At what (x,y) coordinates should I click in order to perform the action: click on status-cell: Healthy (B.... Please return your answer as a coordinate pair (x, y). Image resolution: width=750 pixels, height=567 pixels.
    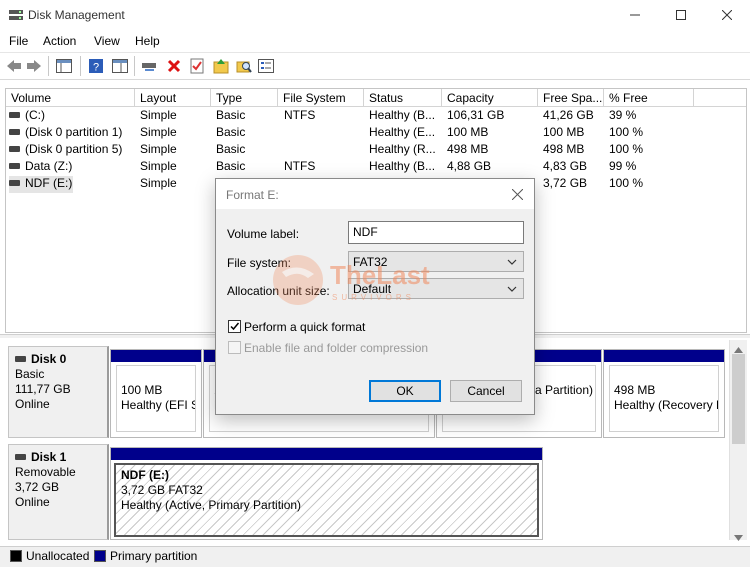
    Looking at the image, I should click on (402, 115).